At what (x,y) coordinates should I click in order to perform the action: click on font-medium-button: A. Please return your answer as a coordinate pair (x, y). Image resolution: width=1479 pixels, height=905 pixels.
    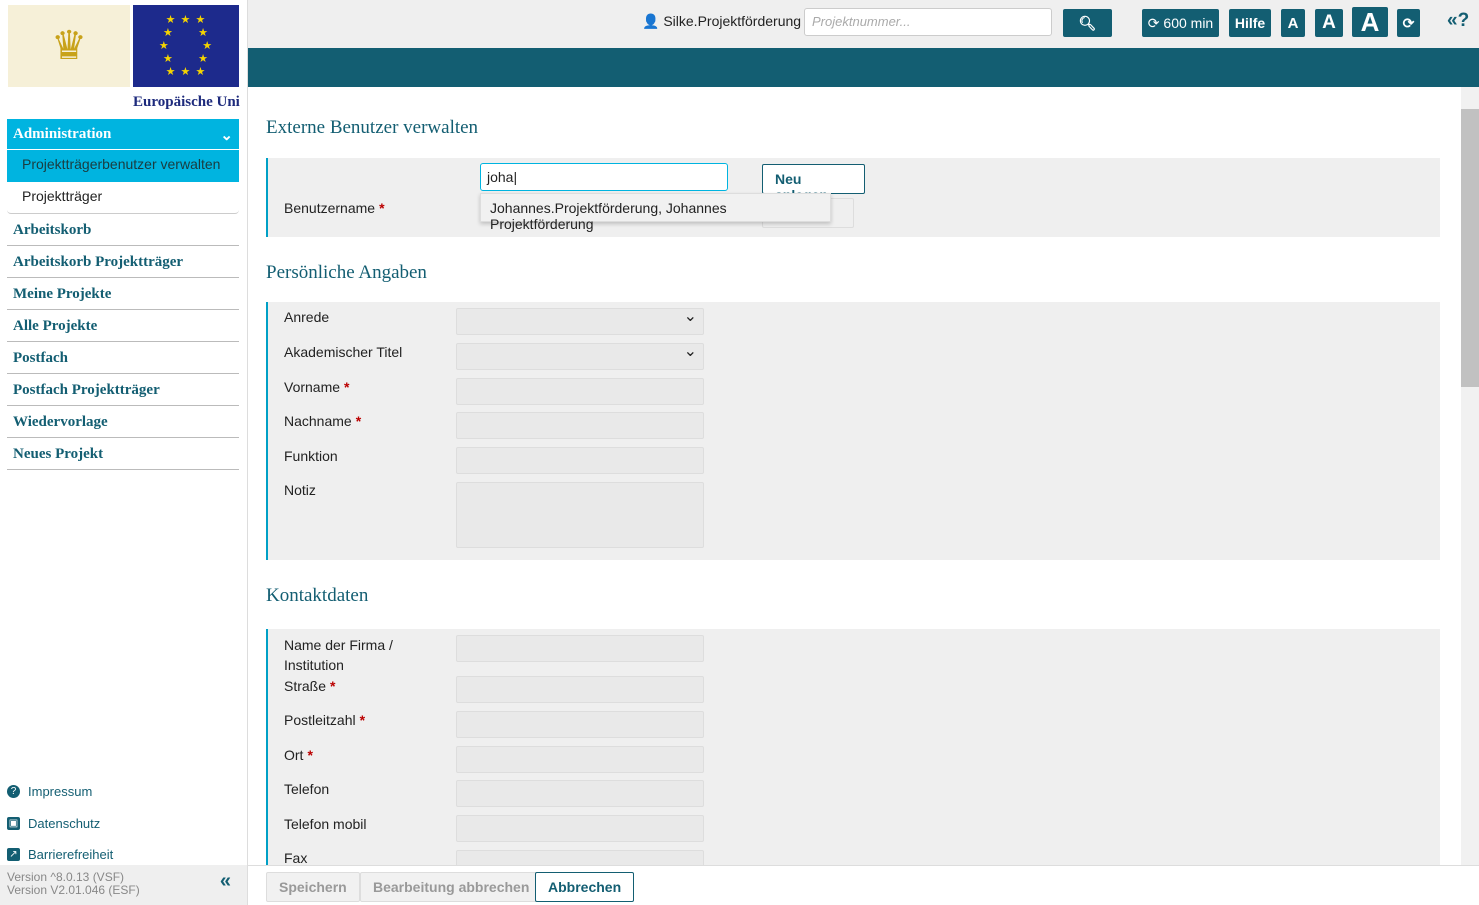
    Looking at the image, I should click on (1329, 23).